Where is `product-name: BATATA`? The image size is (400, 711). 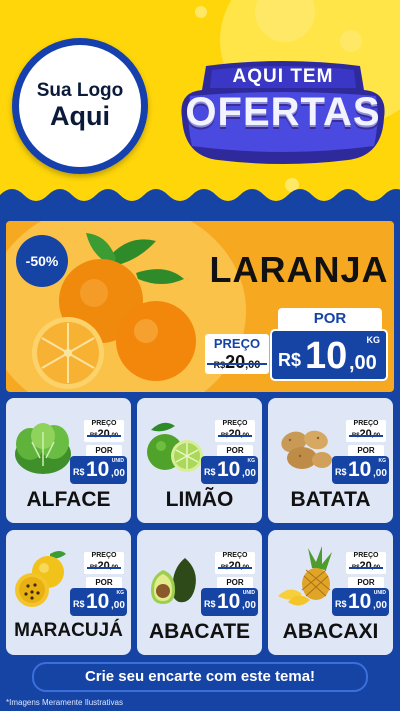
product-name: BATATA is located at coordinates (330, 499).